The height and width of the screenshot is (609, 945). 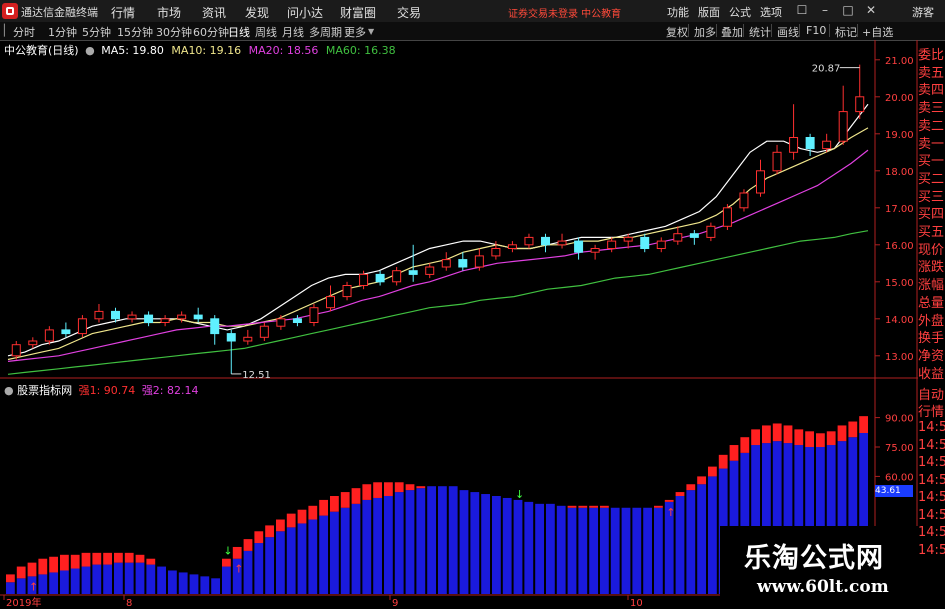 I want to click on period-5min: 5分钟, so click(x=96, y=32).